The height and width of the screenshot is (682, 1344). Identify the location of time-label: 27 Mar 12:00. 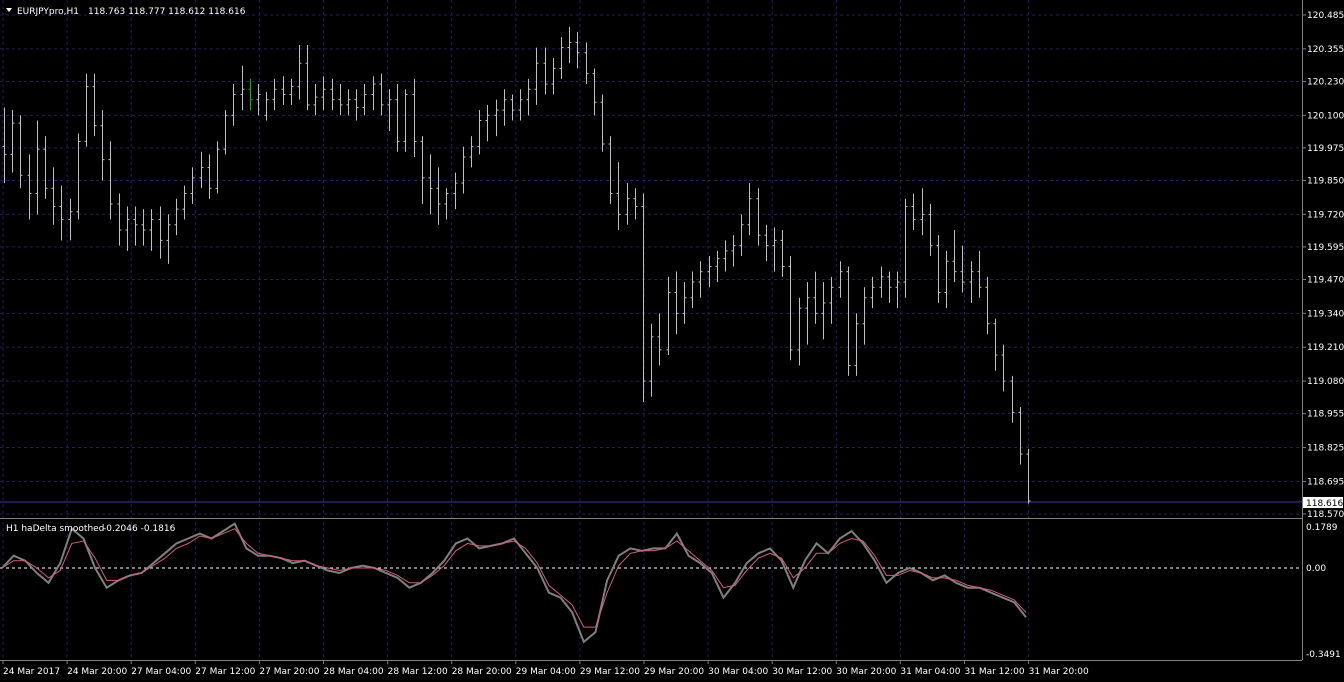
(225, 672).